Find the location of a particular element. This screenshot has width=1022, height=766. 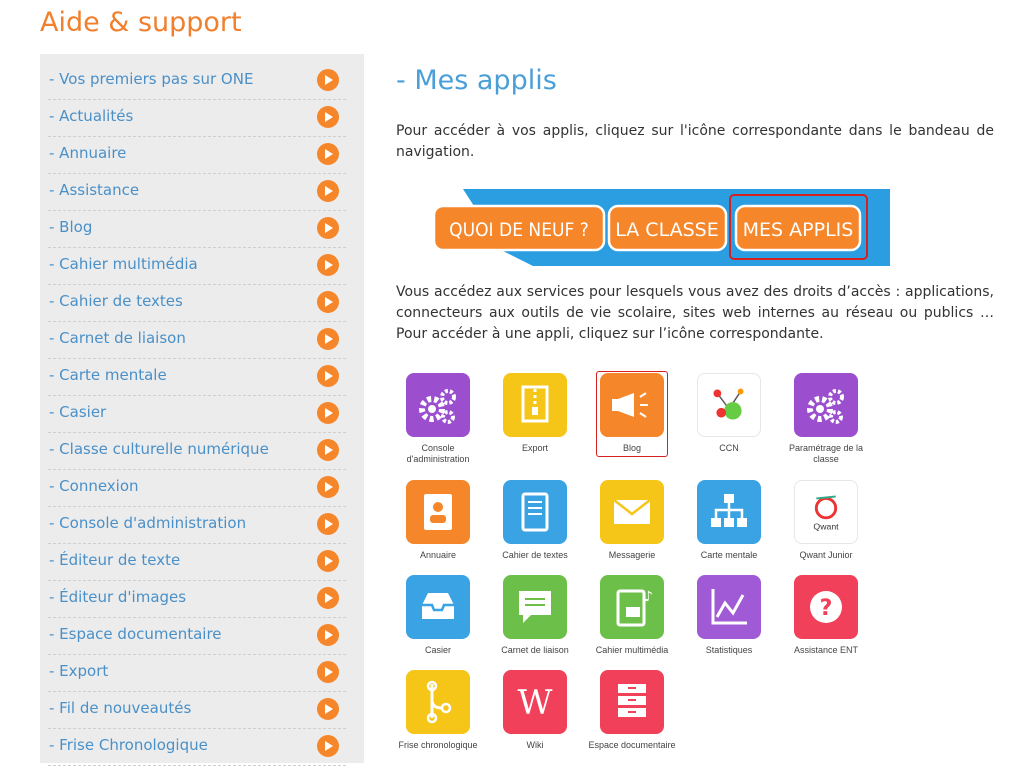

wiki-w-icon: W is located at coordinates (535, 702).